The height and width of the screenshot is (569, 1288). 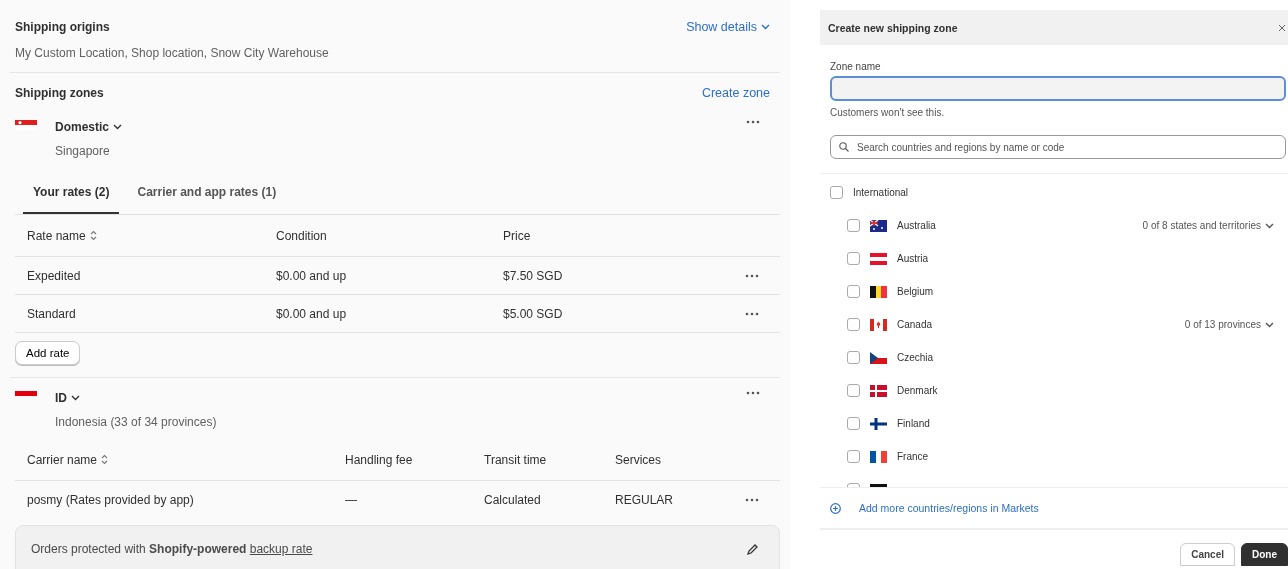 I want to click on section-title: Shipping origins, so click(x=62, y=27).